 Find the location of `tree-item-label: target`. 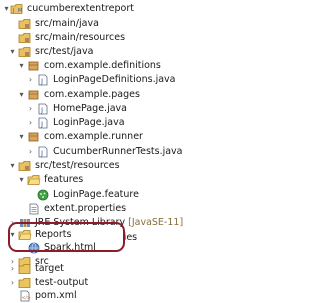

tree-item-label: target is located at coordinates (49, 268).